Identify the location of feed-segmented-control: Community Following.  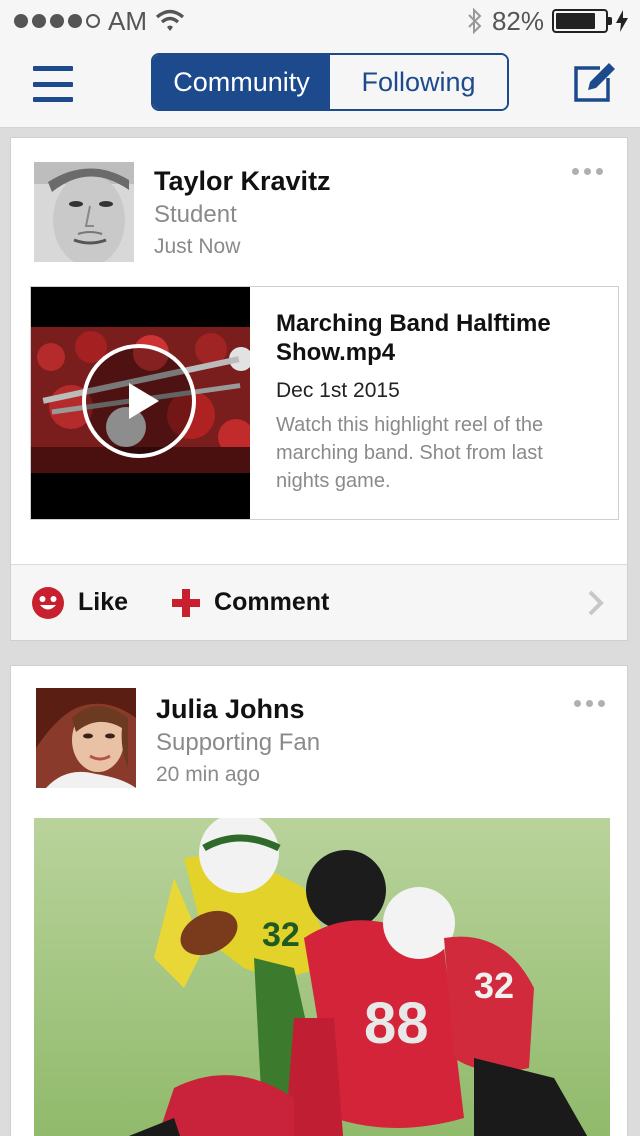
(330, 82).